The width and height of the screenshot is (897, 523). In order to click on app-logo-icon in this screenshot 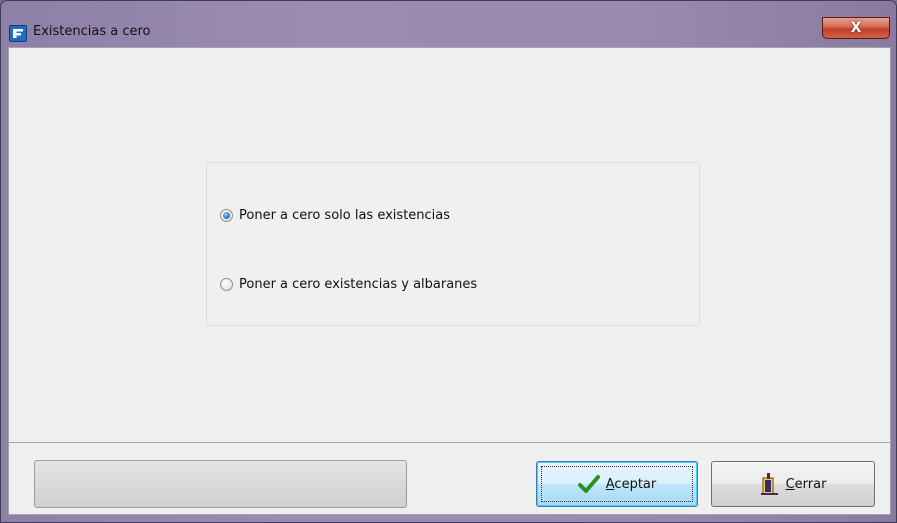, I will do `click(18, 33)`.